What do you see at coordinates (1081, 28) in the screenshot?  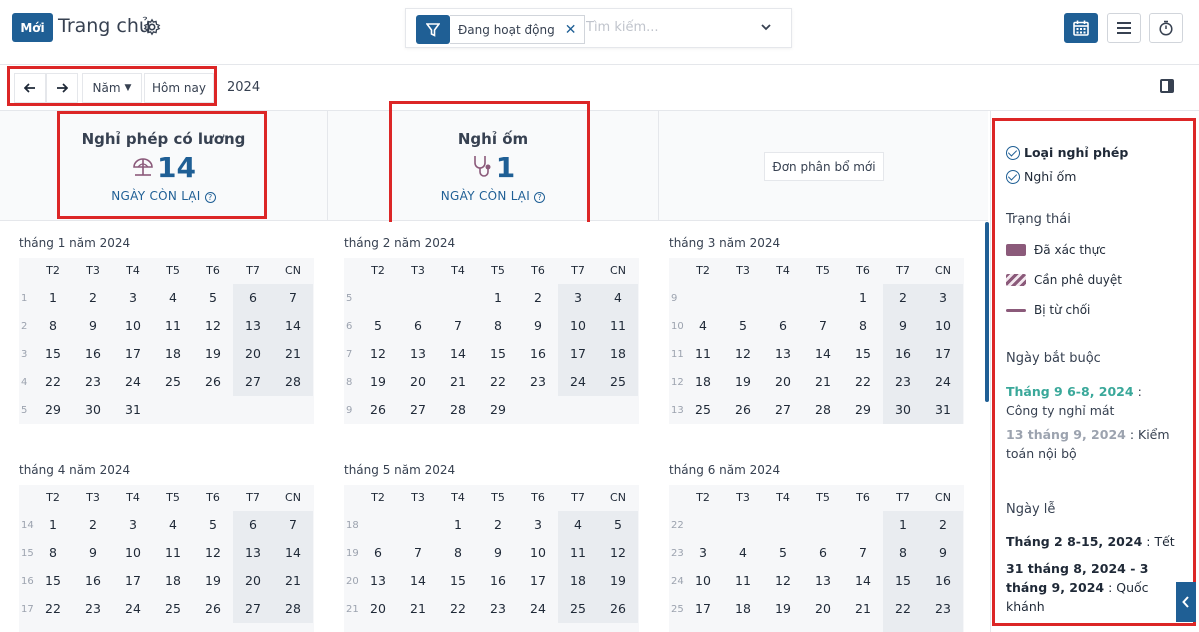 I see `calendar-view-button` at bounding box center [1081, 28].